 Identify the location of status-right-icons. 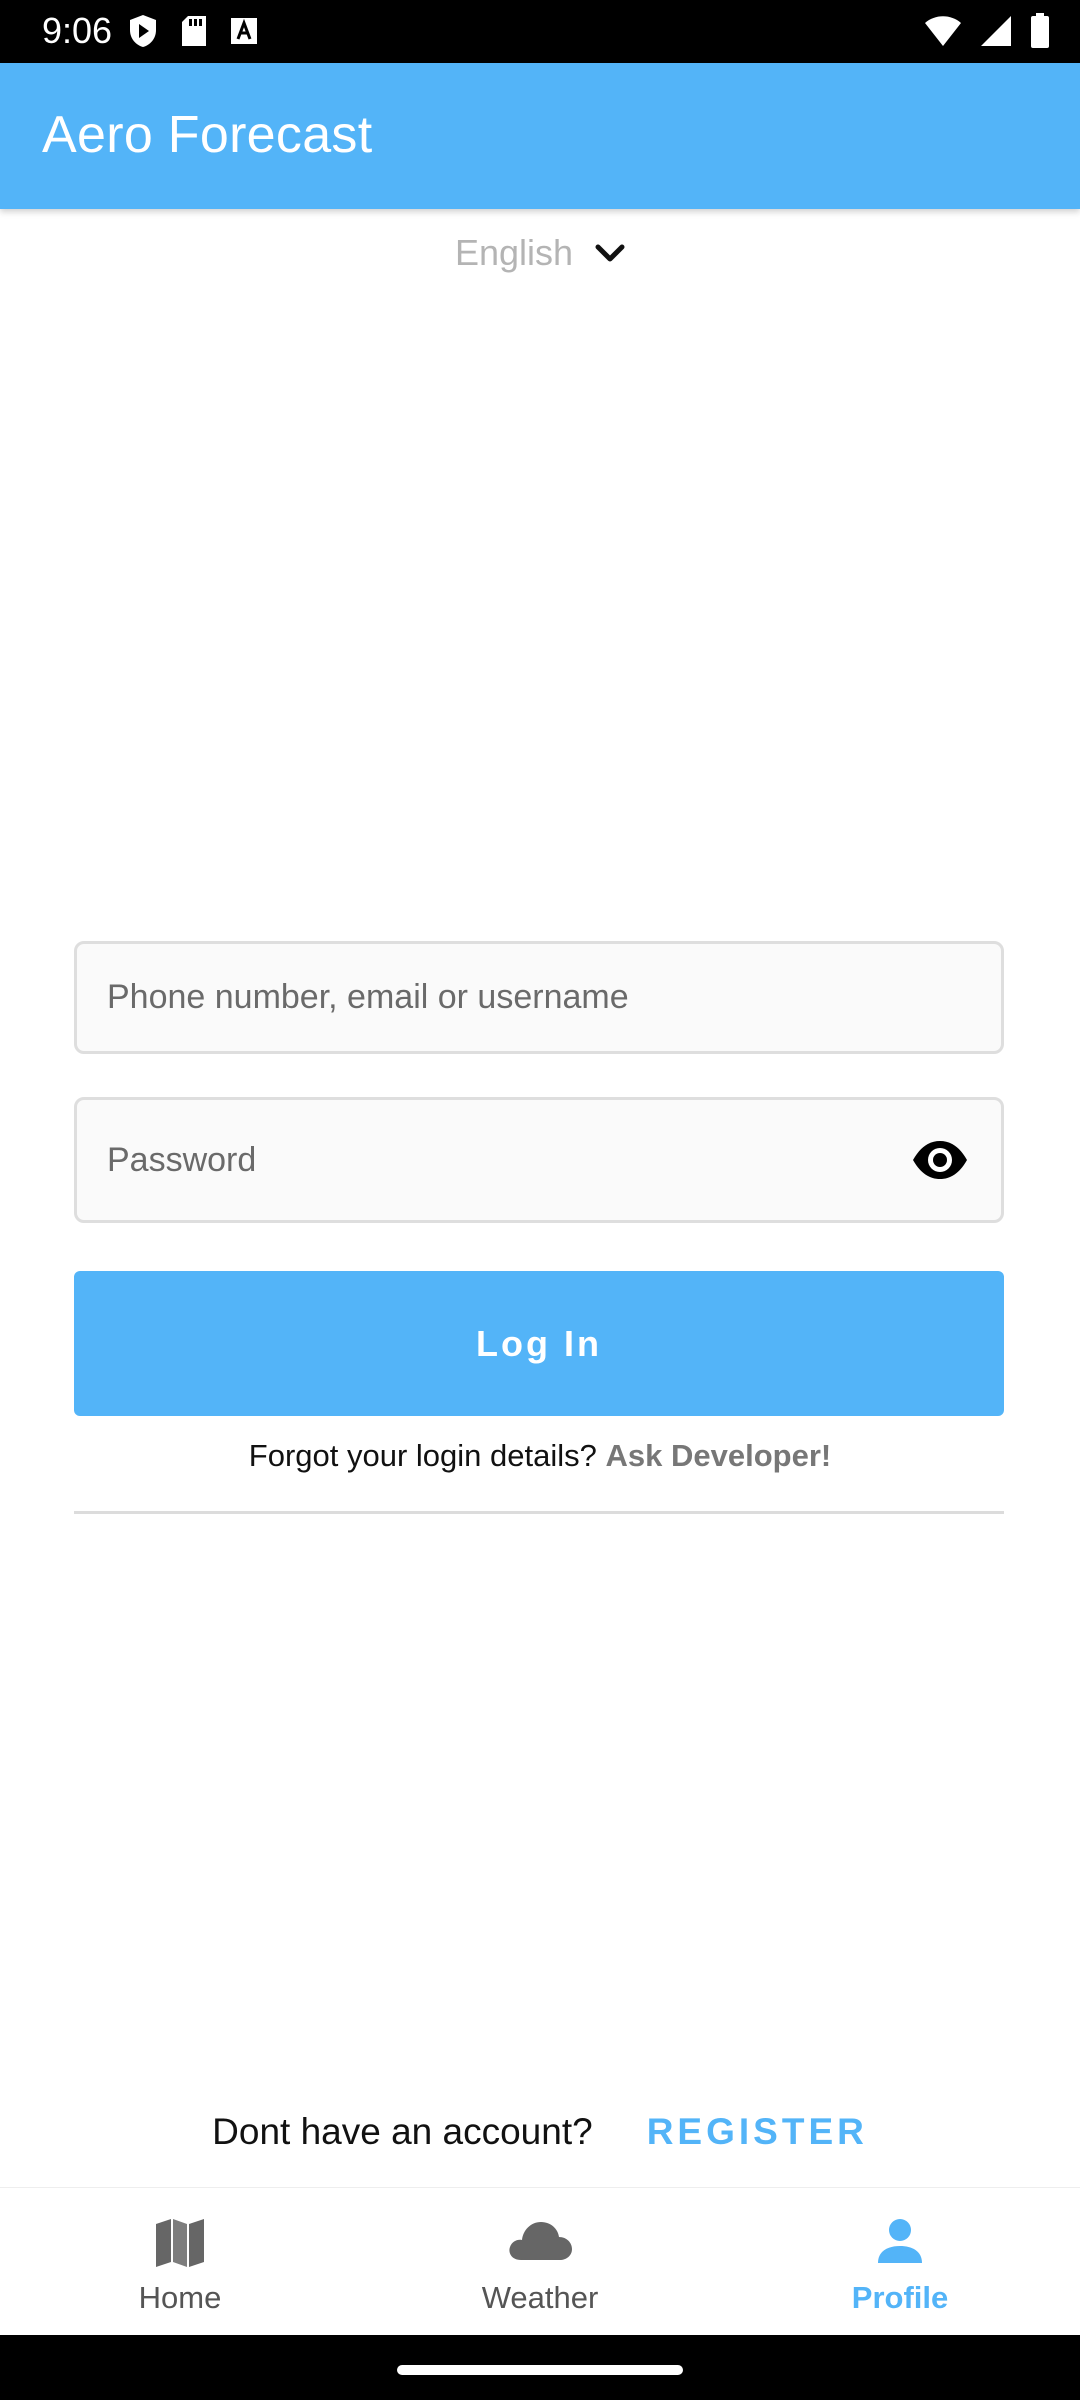
(987, 31).